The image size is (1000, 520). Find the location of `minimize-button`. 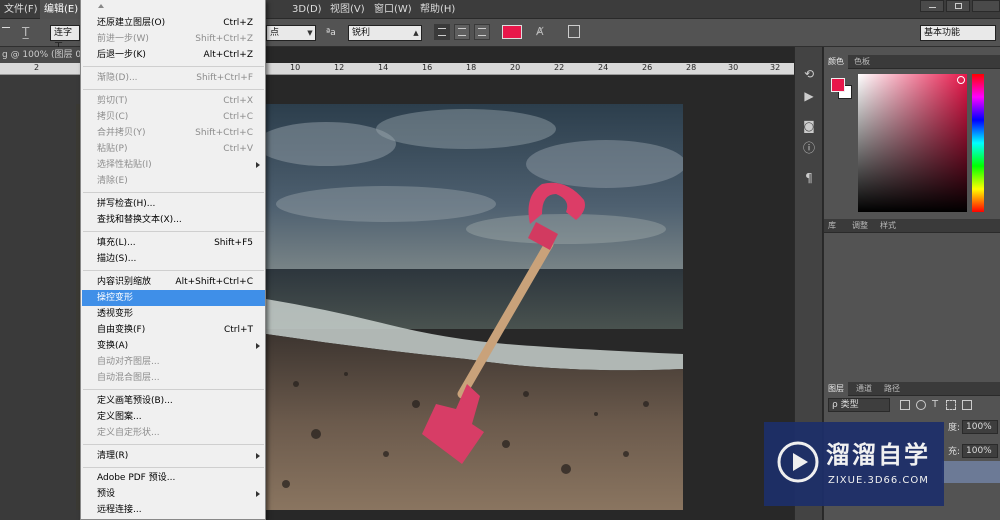

minimize-button is located at coordinates (932, 6).